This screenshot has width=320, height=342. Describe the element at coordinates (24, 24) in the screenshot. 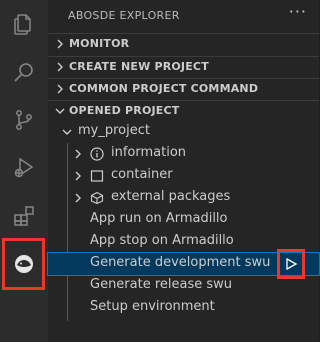

I see `explorer-files-icon` at that location.